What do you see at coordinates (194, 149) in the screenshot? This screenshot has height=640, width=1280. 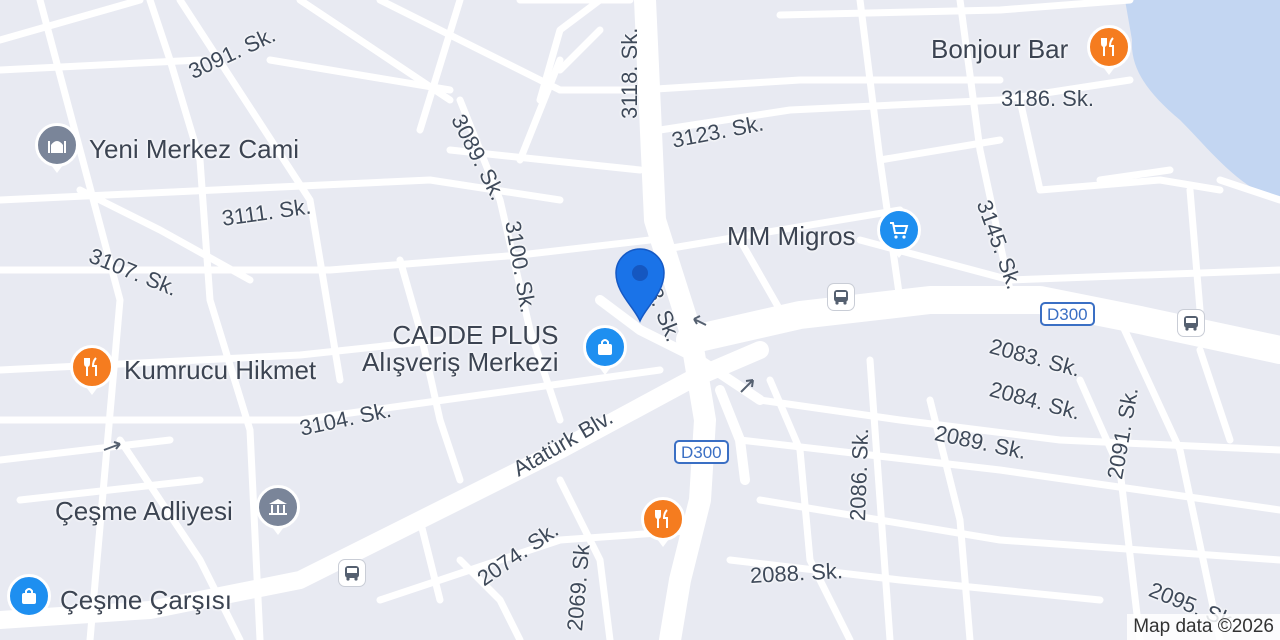 I see `poi-label: Yeni Merkez Cami` at bounding box center [194, 149].